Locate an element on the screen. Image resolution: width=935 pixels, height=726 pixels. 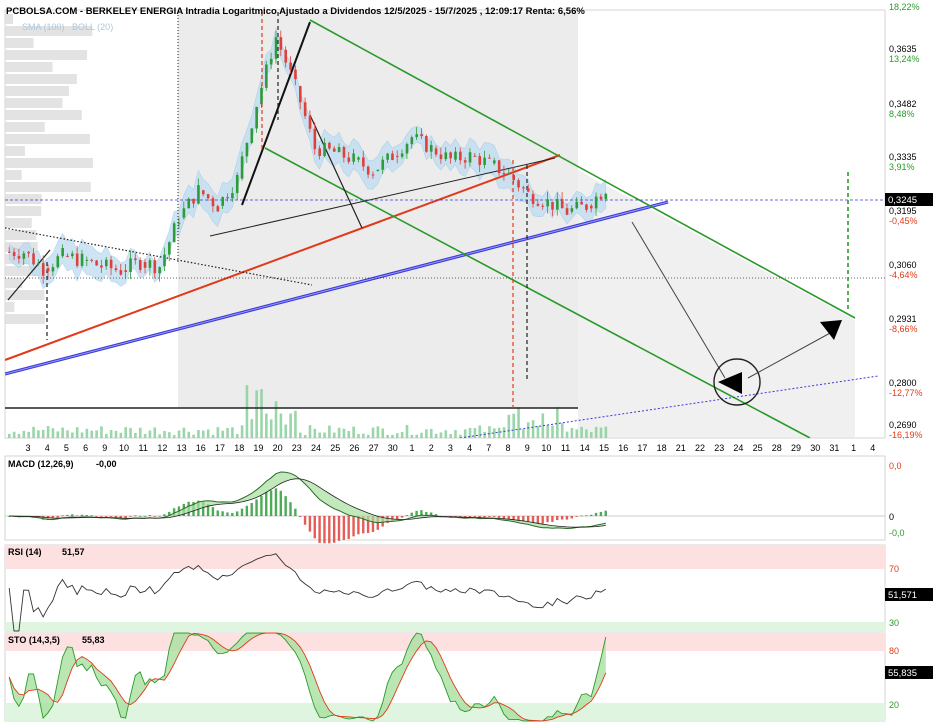
macd-label: MACD (12,26,9) is located at coordinates (41, 464).